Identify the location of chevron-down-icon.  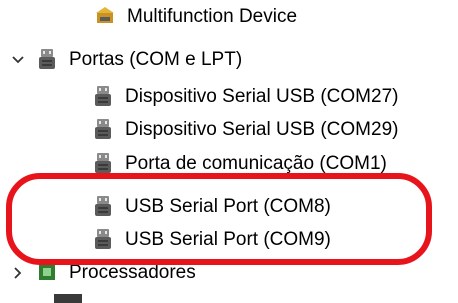
(18, 60).